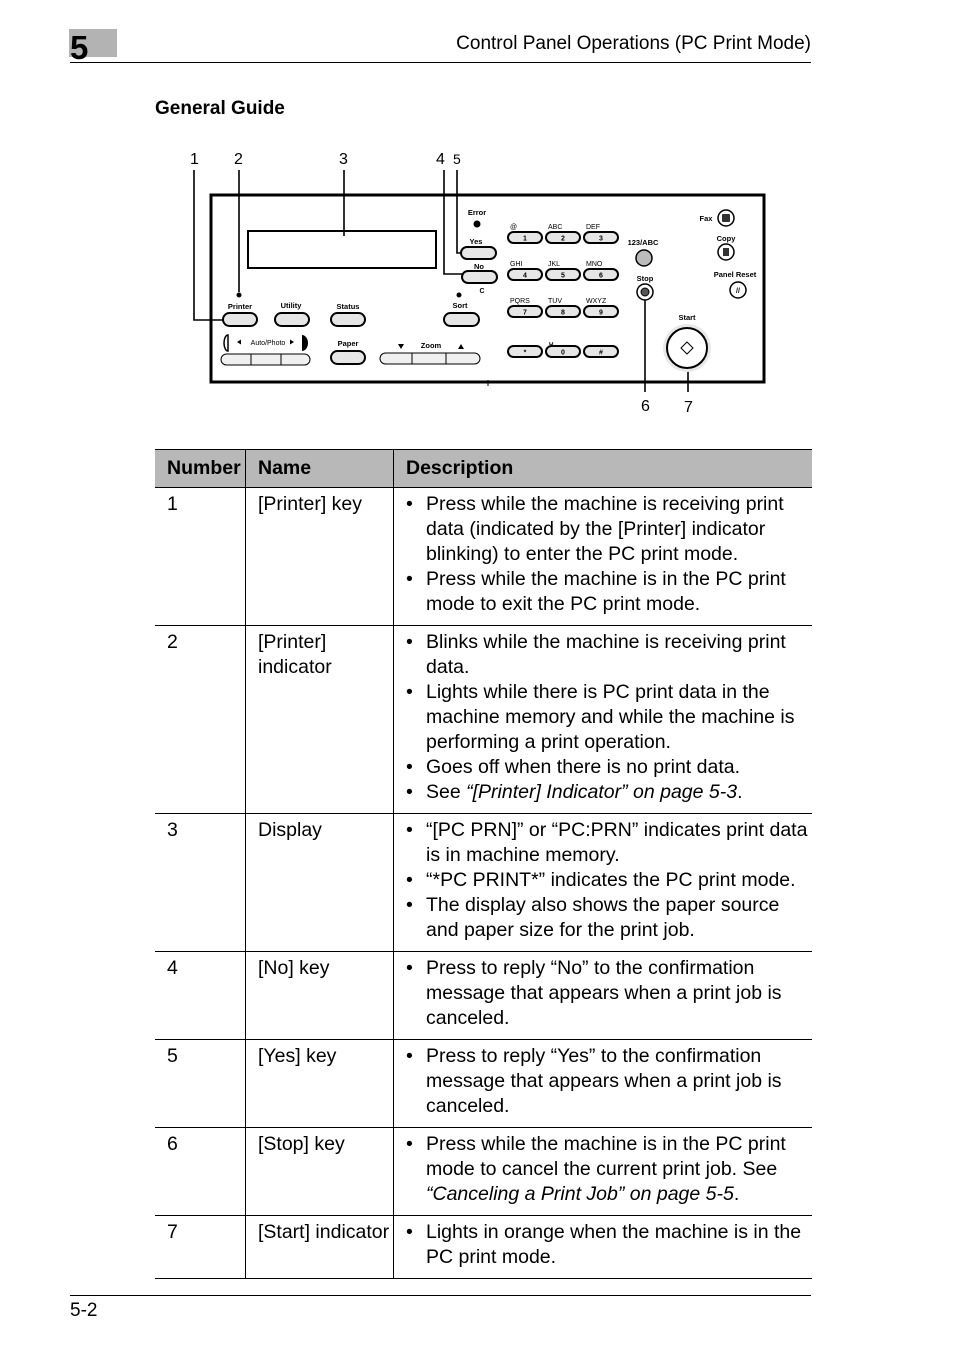 Image resolution: width=954 pixels, height=1352 pixels. Describe the element at coordinates (200, 468) in the screenshot. I see `header-number: Number` at that location.